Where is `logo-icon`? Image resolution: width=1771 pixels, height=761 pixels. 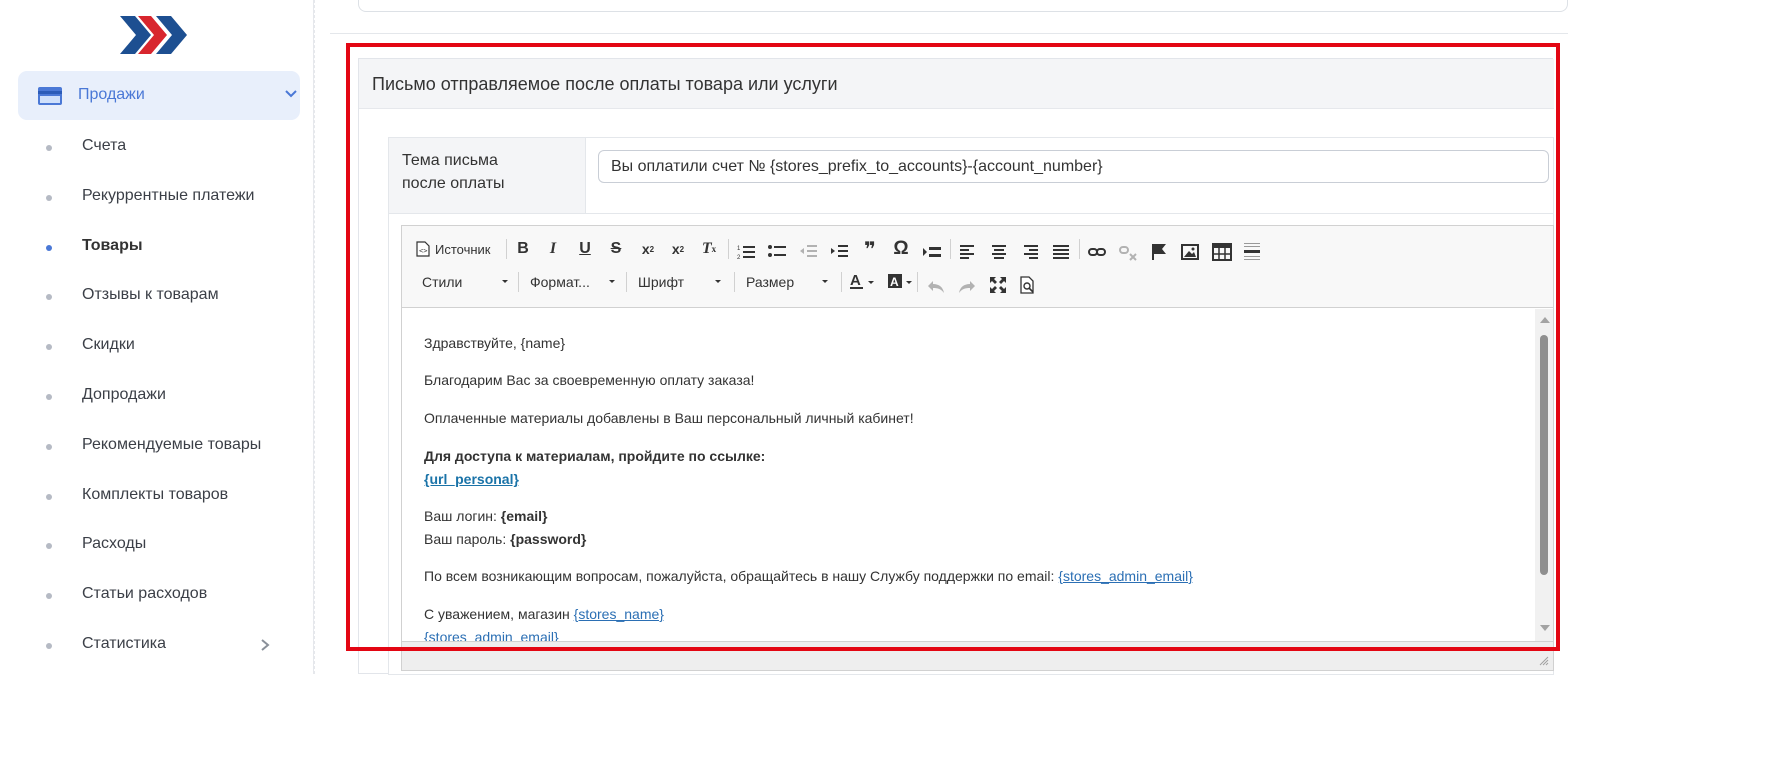
logo-icon is located at coordinates (154, 35).